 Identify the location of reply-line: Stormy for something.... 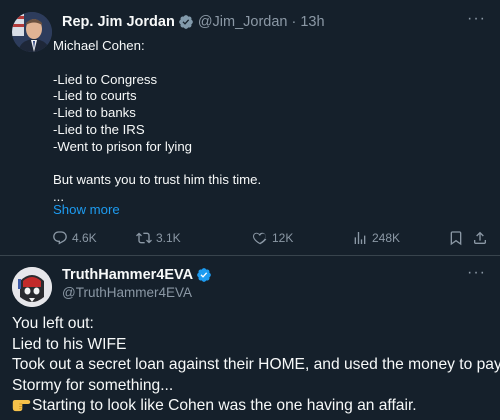
(93, 385).